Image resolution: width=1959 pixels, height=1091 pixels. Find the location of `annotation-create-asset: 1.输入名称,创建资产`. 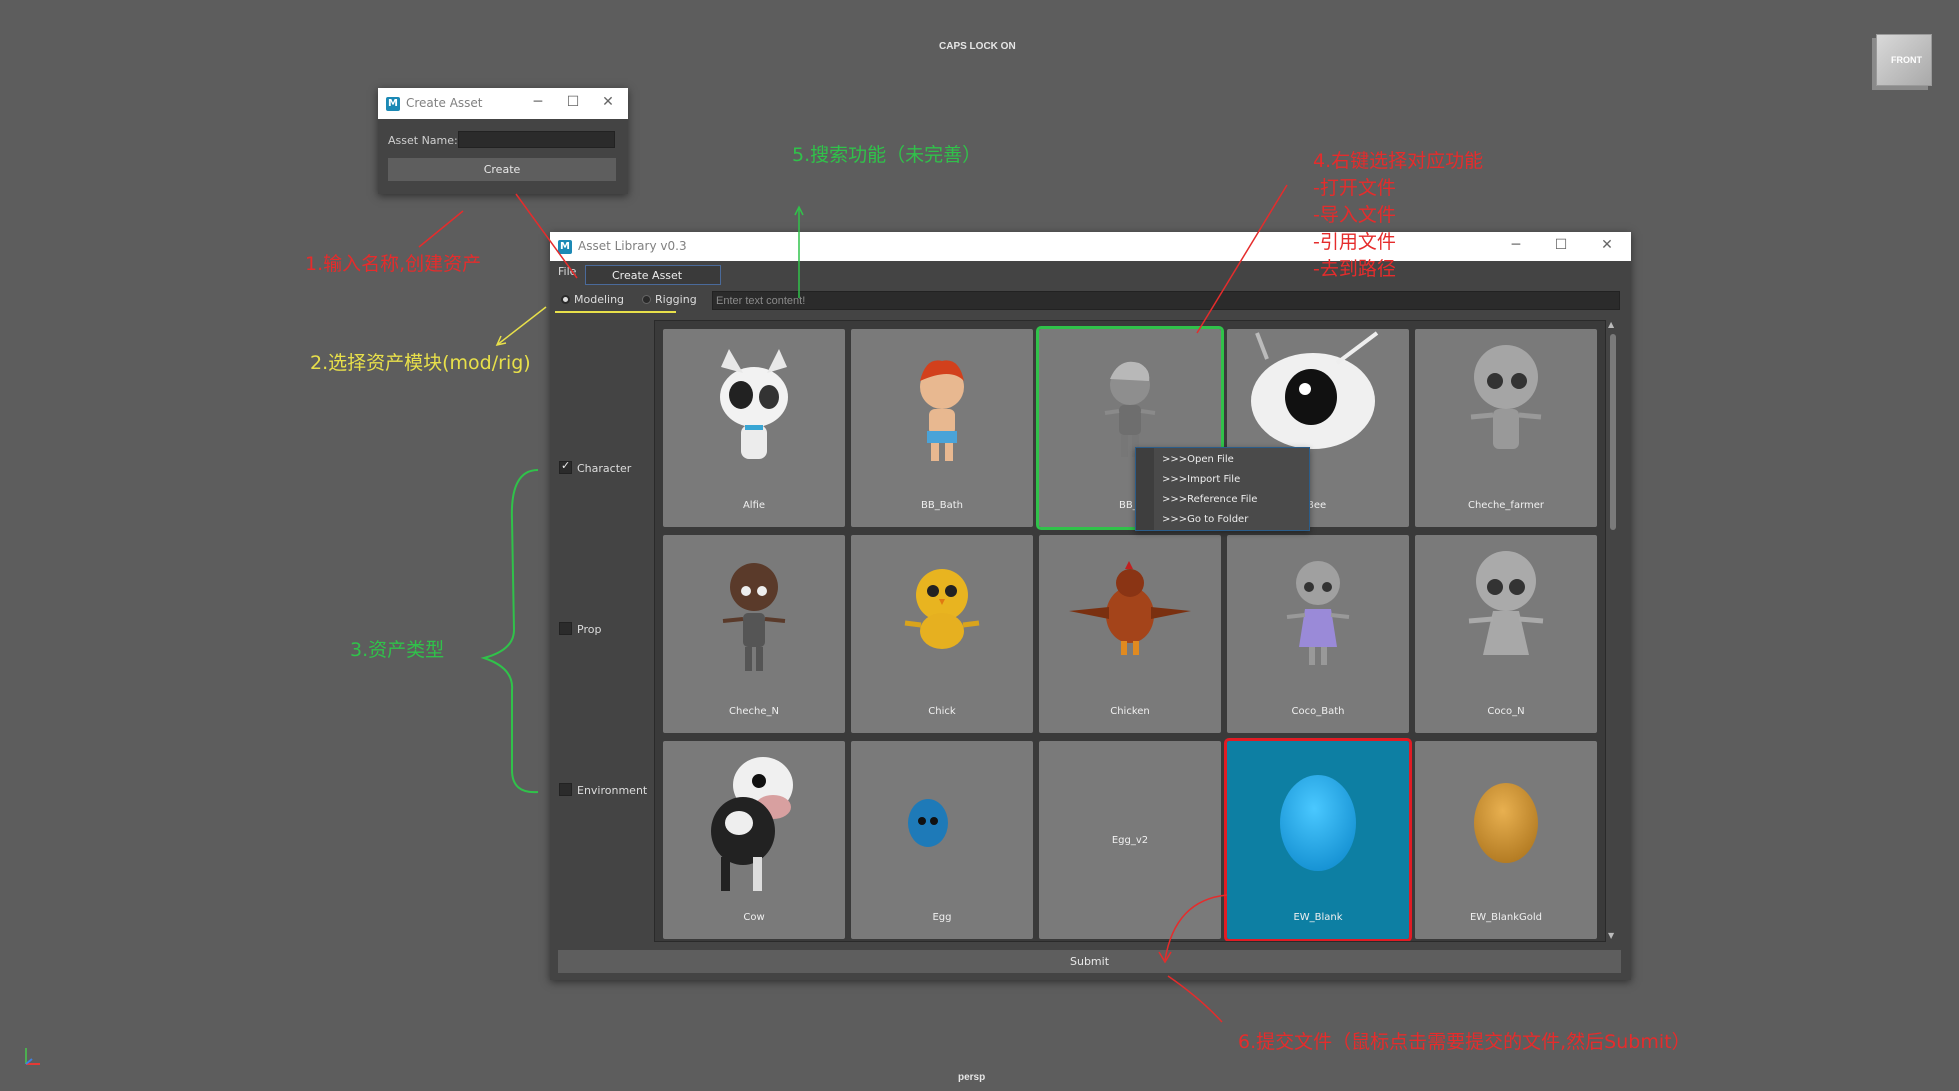

annotation-create-asset: 1.输入名称,创建资产 is located at coordinates (393, 264).